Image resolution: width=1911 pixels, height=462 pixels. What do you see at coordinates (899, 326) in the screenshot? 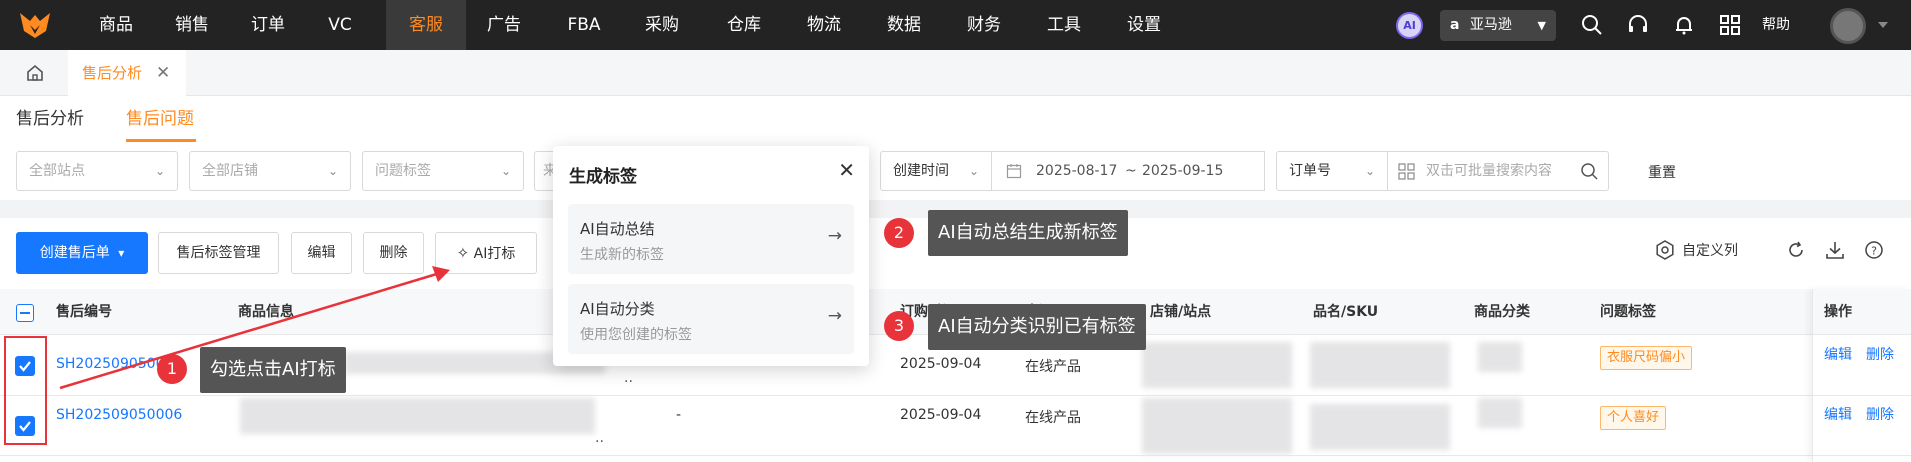
I see `step-badge-3: 3` at bounding box center [899, 326].